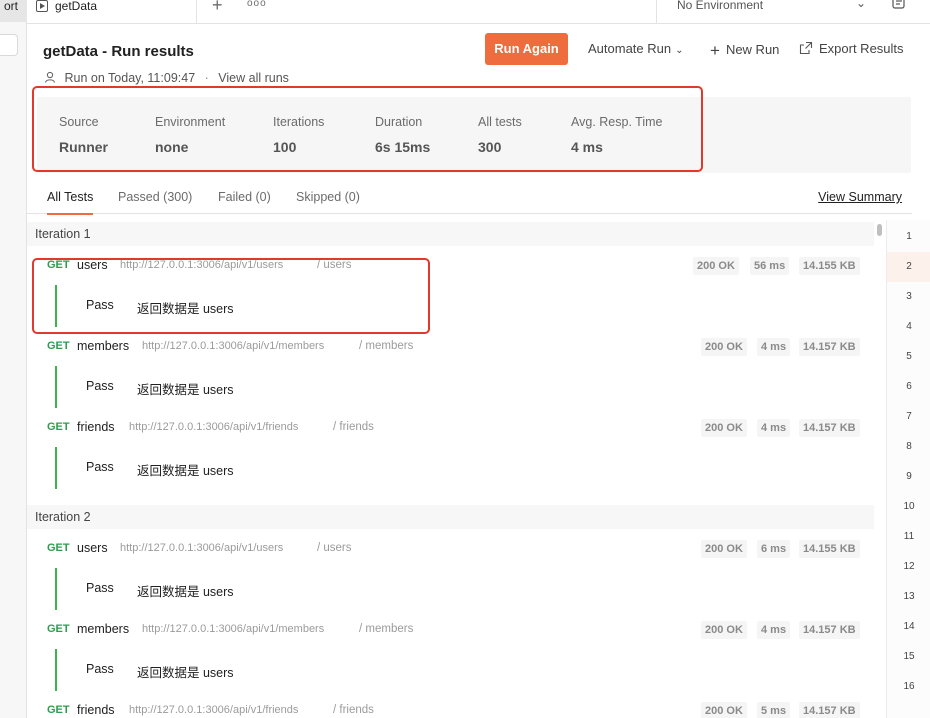  Describe the element at coordinates (720, 6) in the screenshot. I see `environment-label: No Environment` at that location.